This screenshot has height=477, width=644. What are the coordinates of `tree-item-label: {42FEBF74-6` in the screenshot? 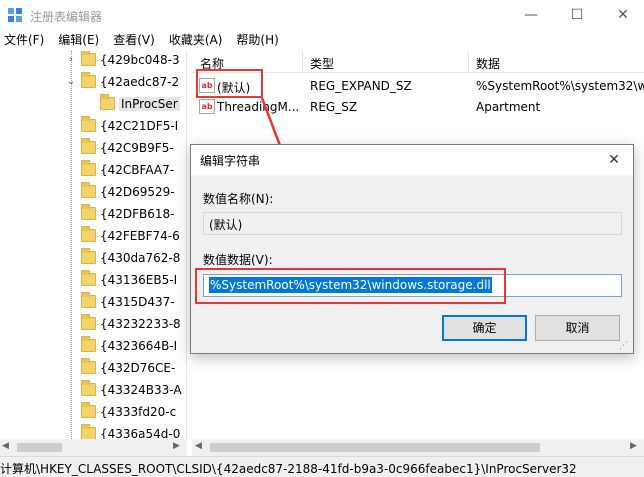 It's located at (140, 236).